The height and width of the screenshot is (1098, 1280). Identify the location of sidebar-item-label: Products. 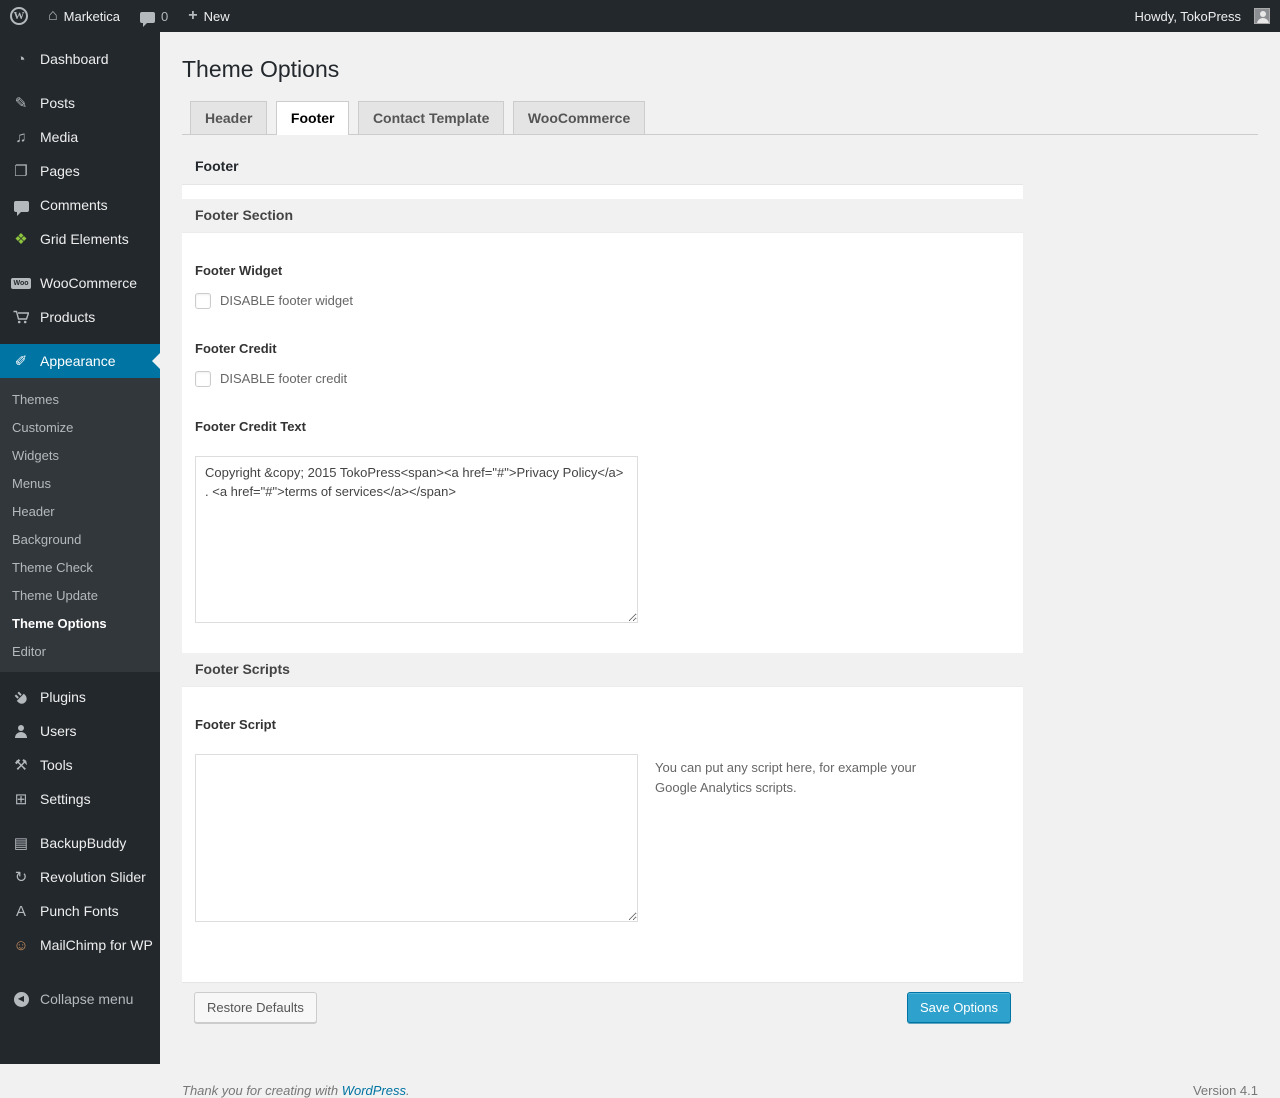
(68, 317).